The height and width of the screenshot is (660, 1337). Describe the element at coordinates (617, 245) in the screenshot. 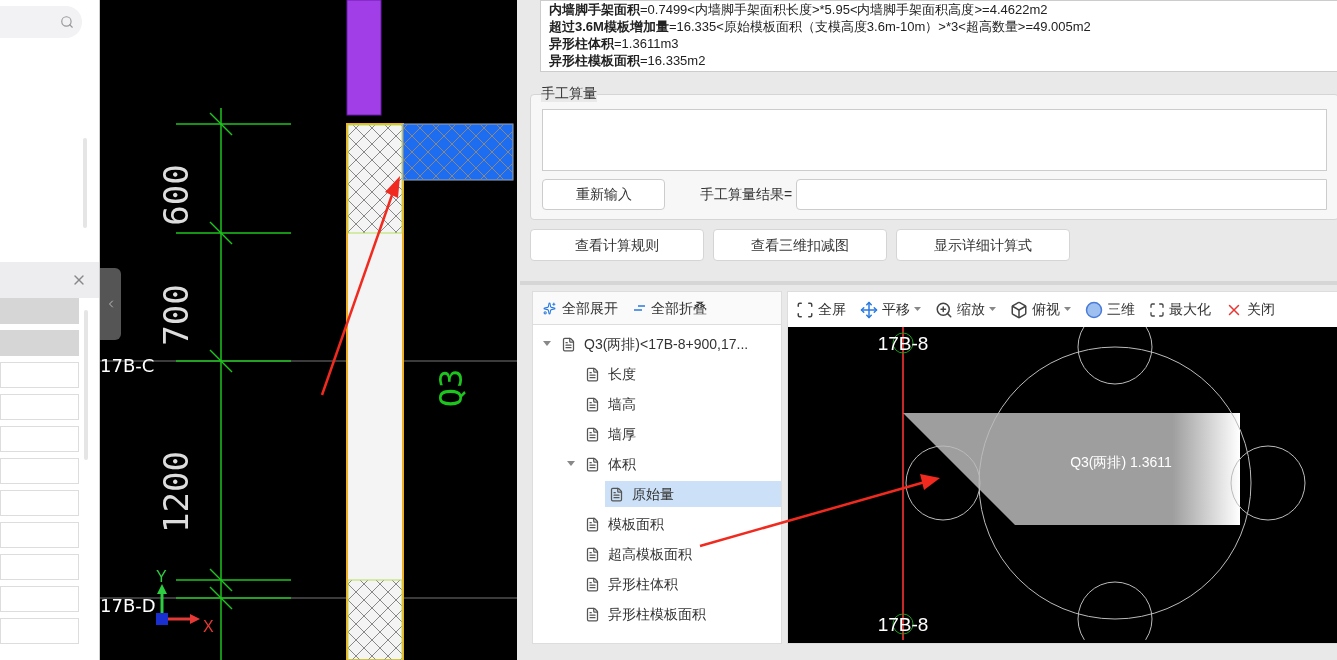

I see `action-button: 查看计算规则` at that location.